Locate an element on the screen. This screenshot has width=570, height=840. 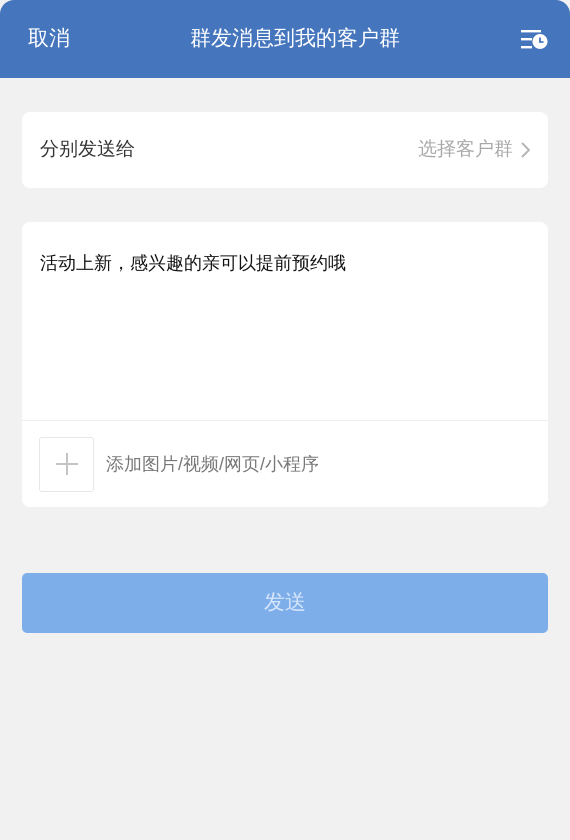
chevron-right-icon is located at coordinates (525, 150).